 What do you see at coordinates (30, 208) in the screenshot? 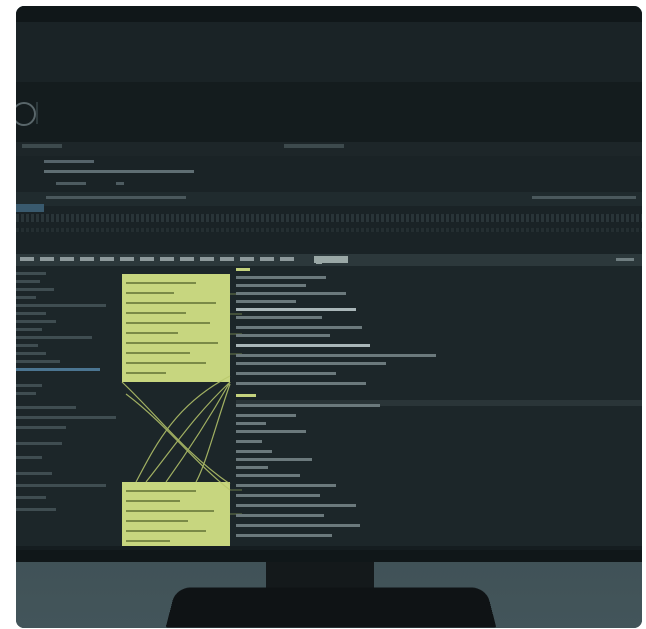
I see `status-highlight` at bounding box center [30, 208].